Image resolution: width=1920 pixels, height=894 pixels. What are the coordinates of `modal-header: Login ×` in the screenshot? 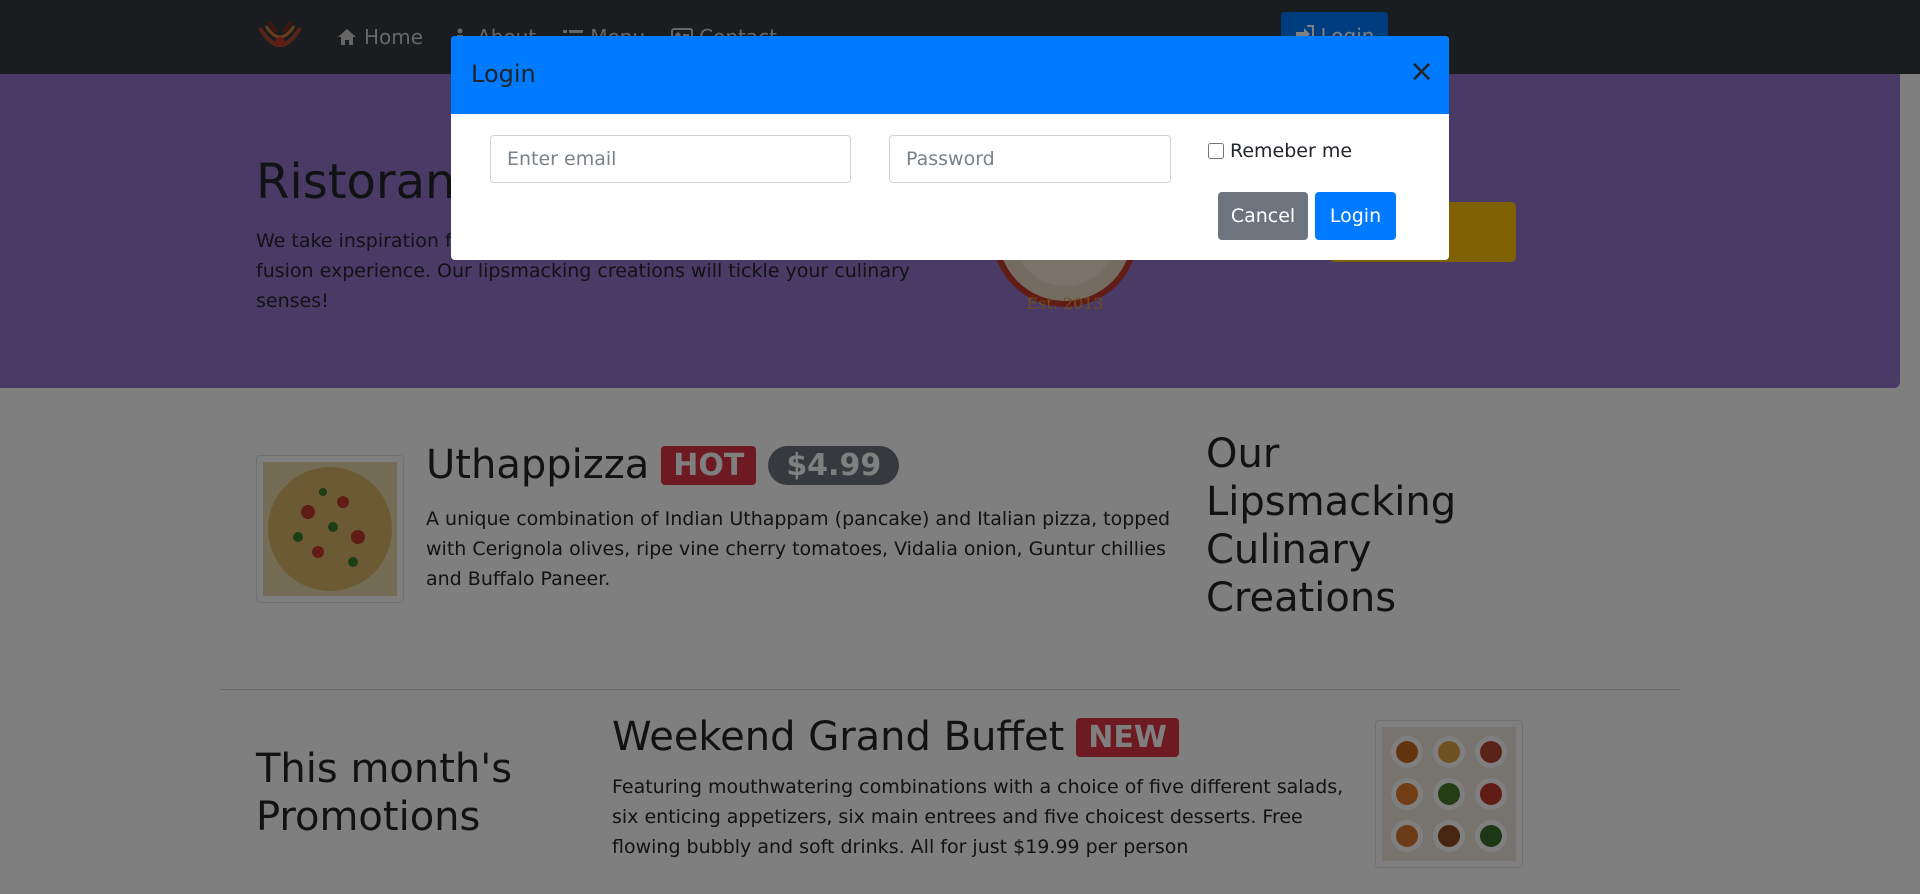 It's located at (950, 75).